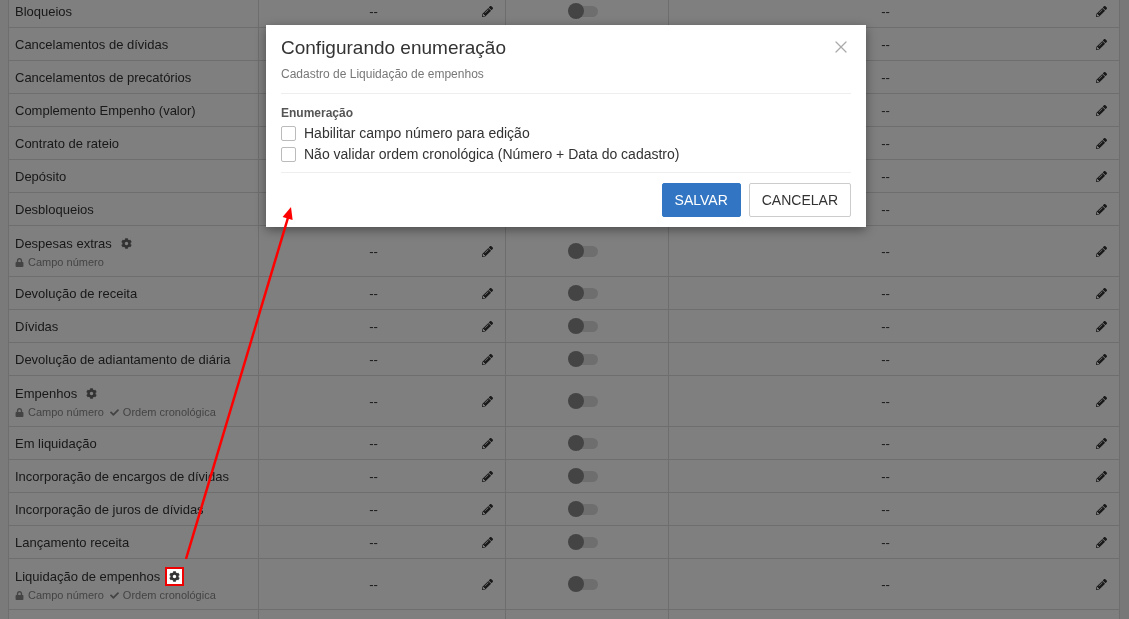 The width and height of the screenshot is (1129, 619). I want to click on row-name: Liquidação de empenhos, so click(88, 576).